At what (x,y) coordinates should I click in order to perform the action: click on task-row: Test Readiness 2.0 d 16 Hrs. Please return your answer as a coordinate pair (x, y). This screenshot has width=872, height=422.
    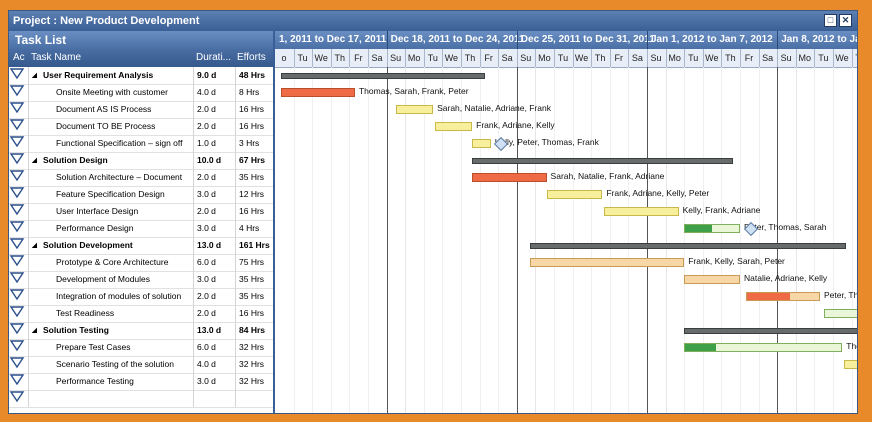
    Looking at the image, I should click on (141, 314).